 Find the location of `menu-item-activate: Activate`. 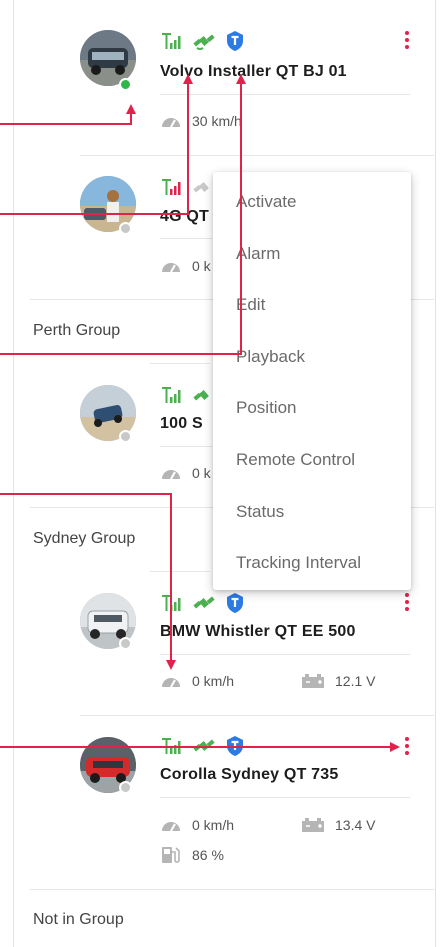

menu-item-activate: Activate is located at coordinates (312, 202).